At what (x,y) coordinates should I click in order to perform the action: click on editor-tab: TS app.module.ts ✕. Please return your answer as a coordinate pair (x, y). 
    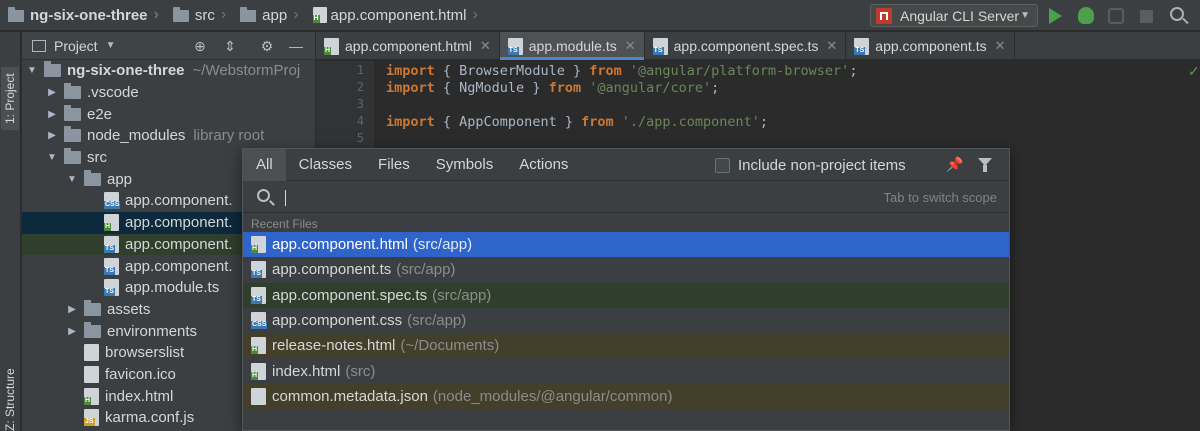
    Looking at the image, I should click on (572, 46).